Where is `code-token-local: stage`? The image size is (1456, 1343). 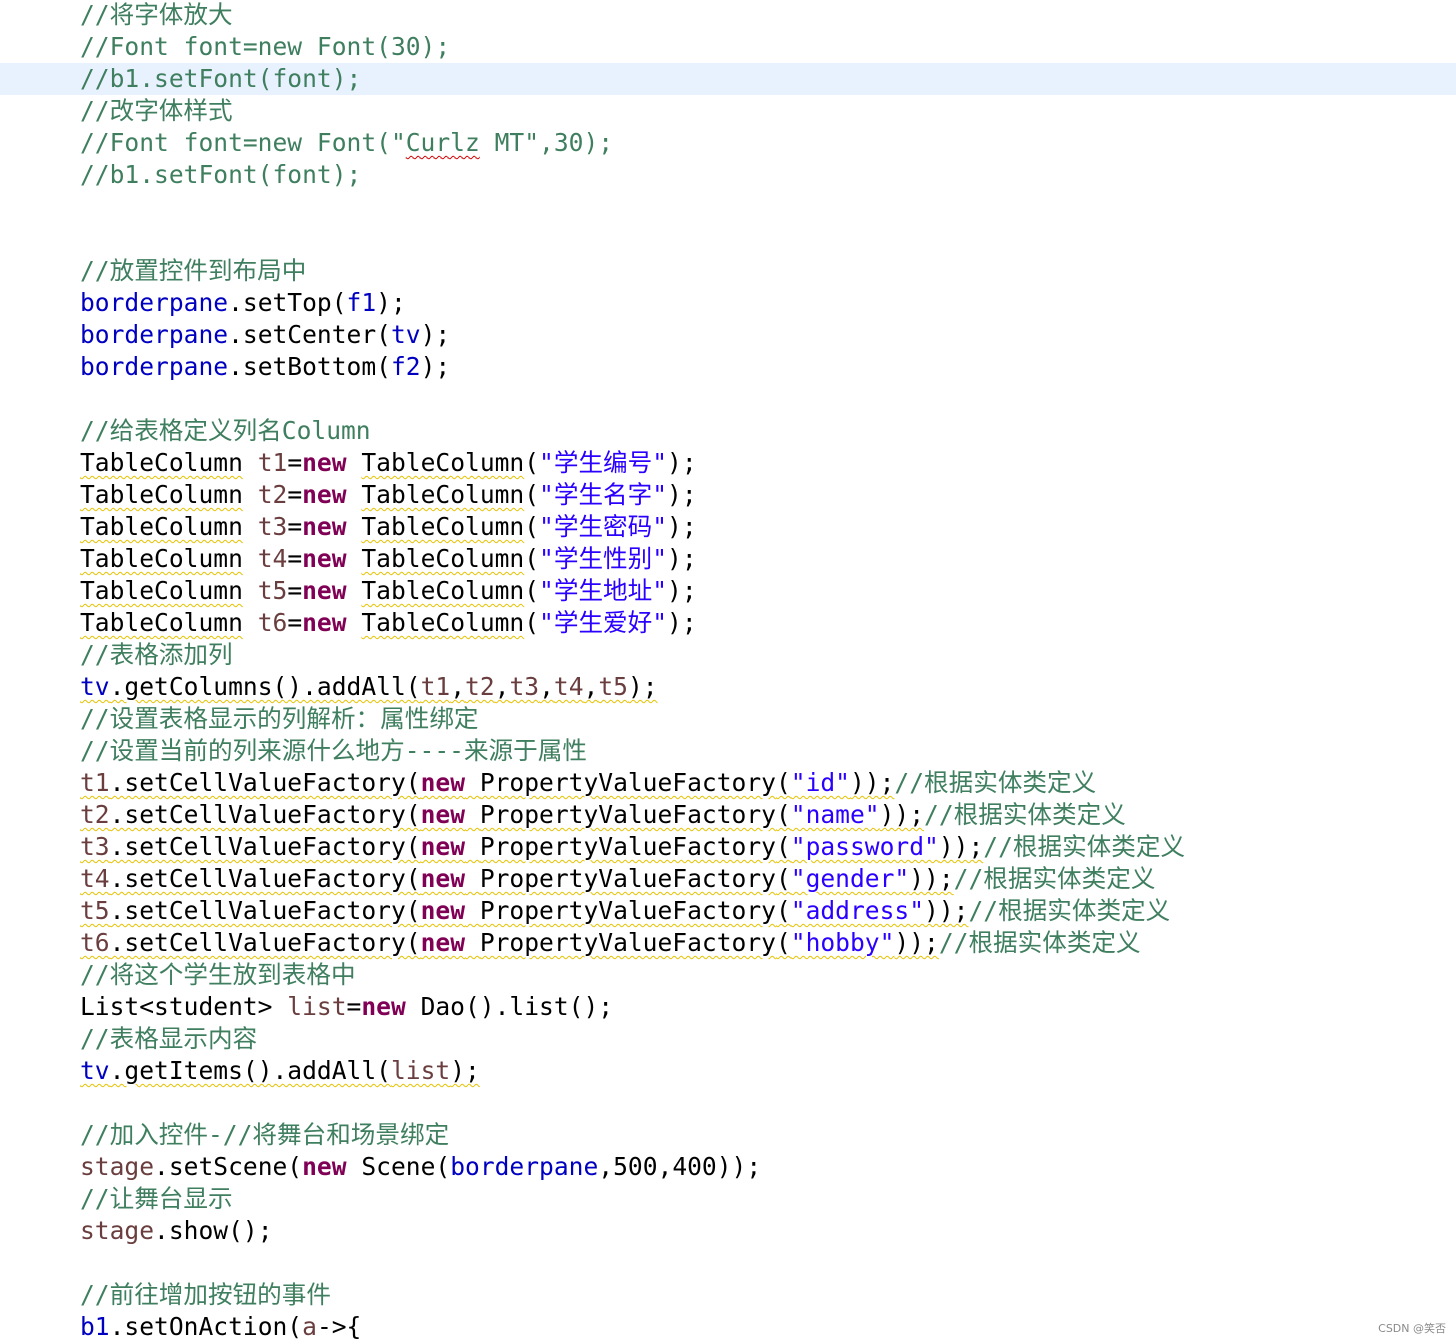 code-token-local: stage is located at coordinates (117, 1230).